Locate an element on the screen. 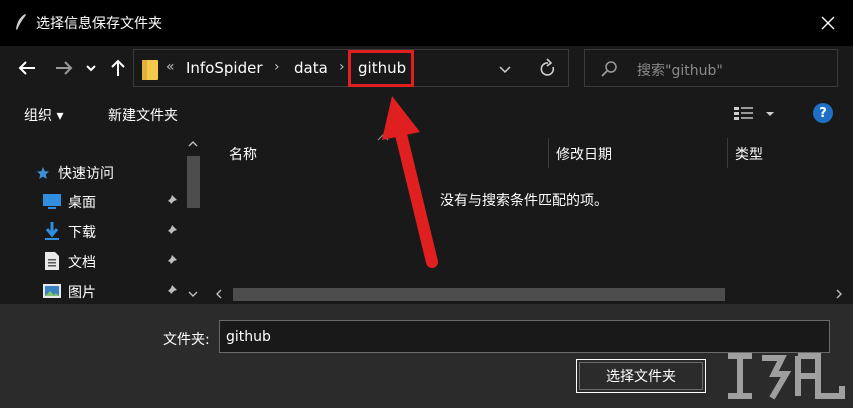 The width and height of the screenshot is (853, 408). help-button: ? is located at coordinates (823, 113).